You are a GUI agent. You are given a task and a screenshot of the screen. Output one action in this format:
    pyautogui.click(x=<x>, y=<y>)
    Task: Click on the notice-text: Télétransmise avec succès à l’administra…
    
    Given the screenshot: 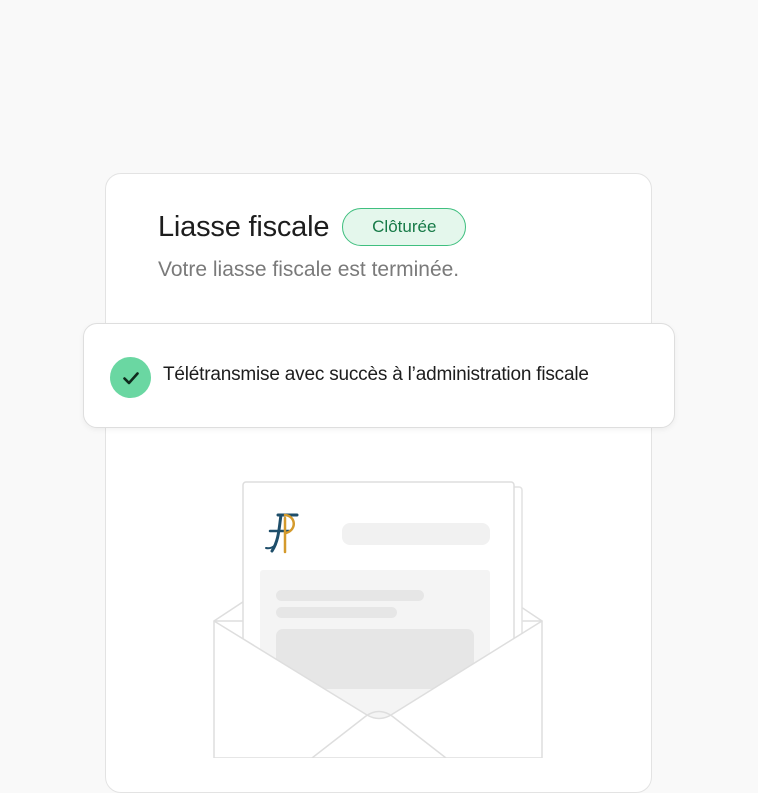 What is the action you would take?
    pyautogui.click(x=376, y=374)
    